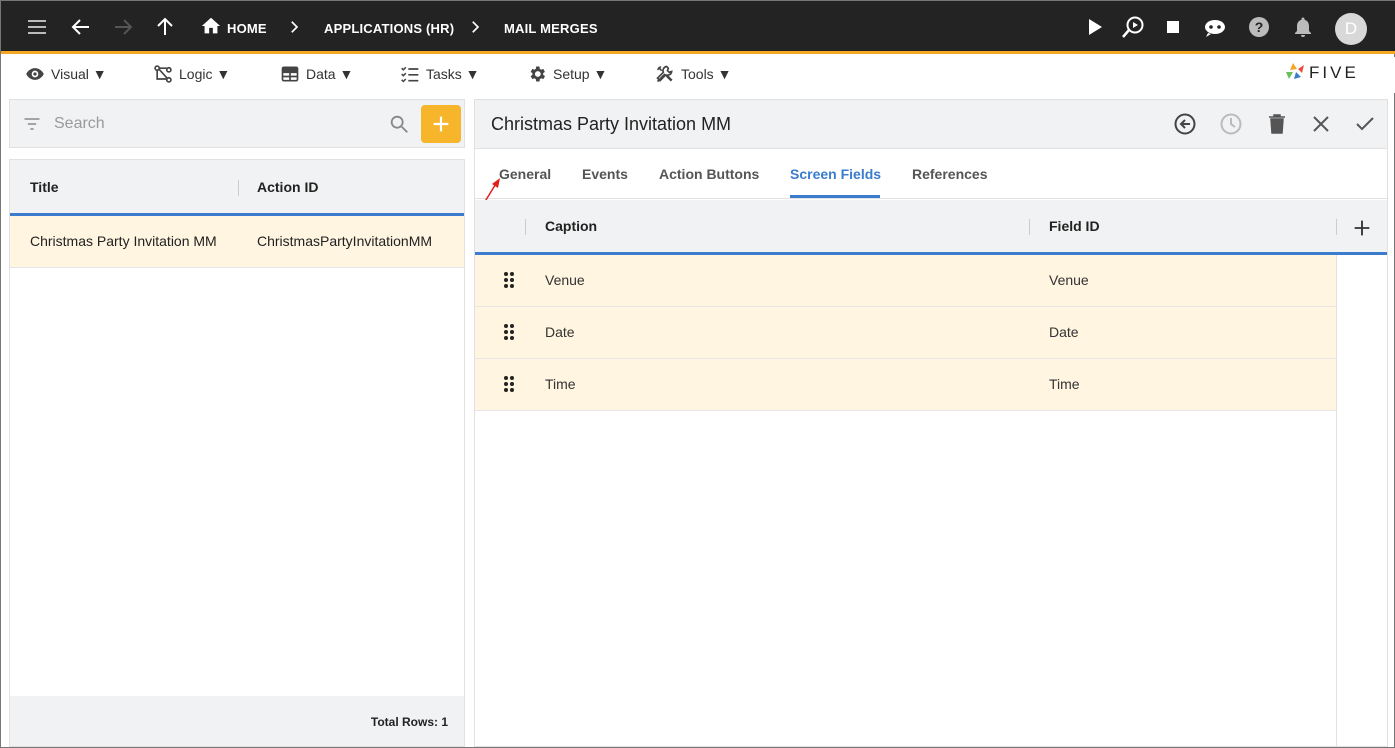 This screenshot has width=1395, height=748. I want to click on total-rows: Total Rows: 1, so click(409, 722).